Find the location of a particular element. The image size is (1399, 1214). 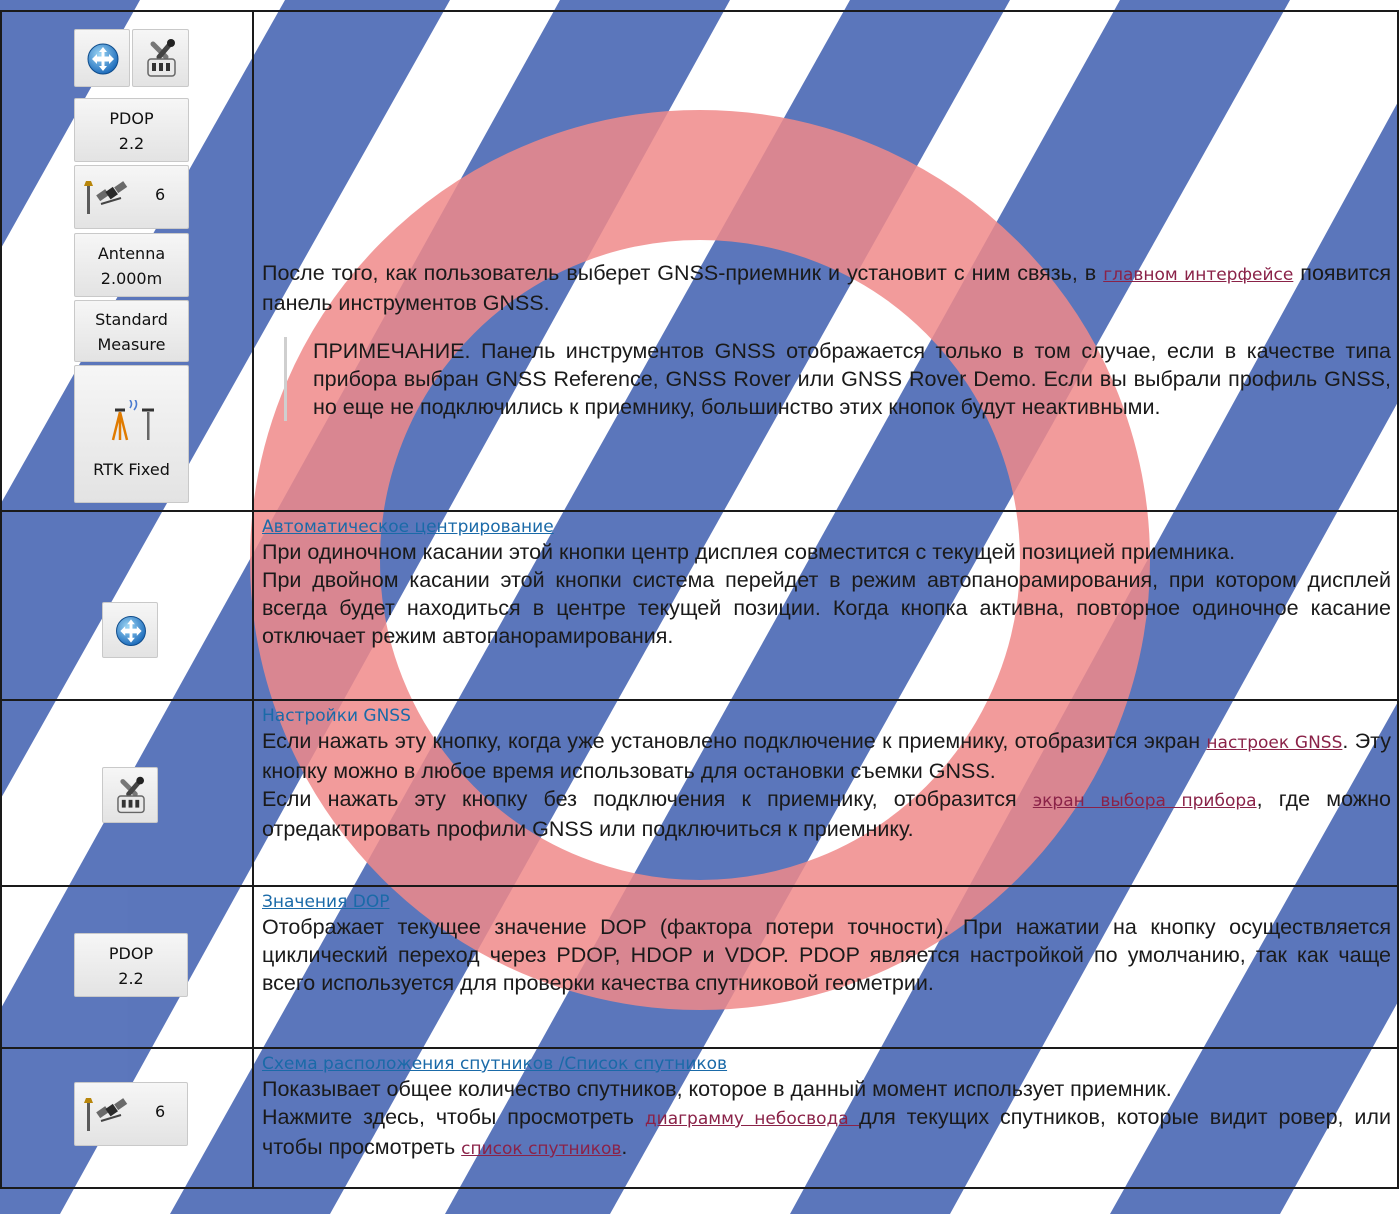

antenna-height-button: Antenna 2.000m is located at coordinates (131, 265).